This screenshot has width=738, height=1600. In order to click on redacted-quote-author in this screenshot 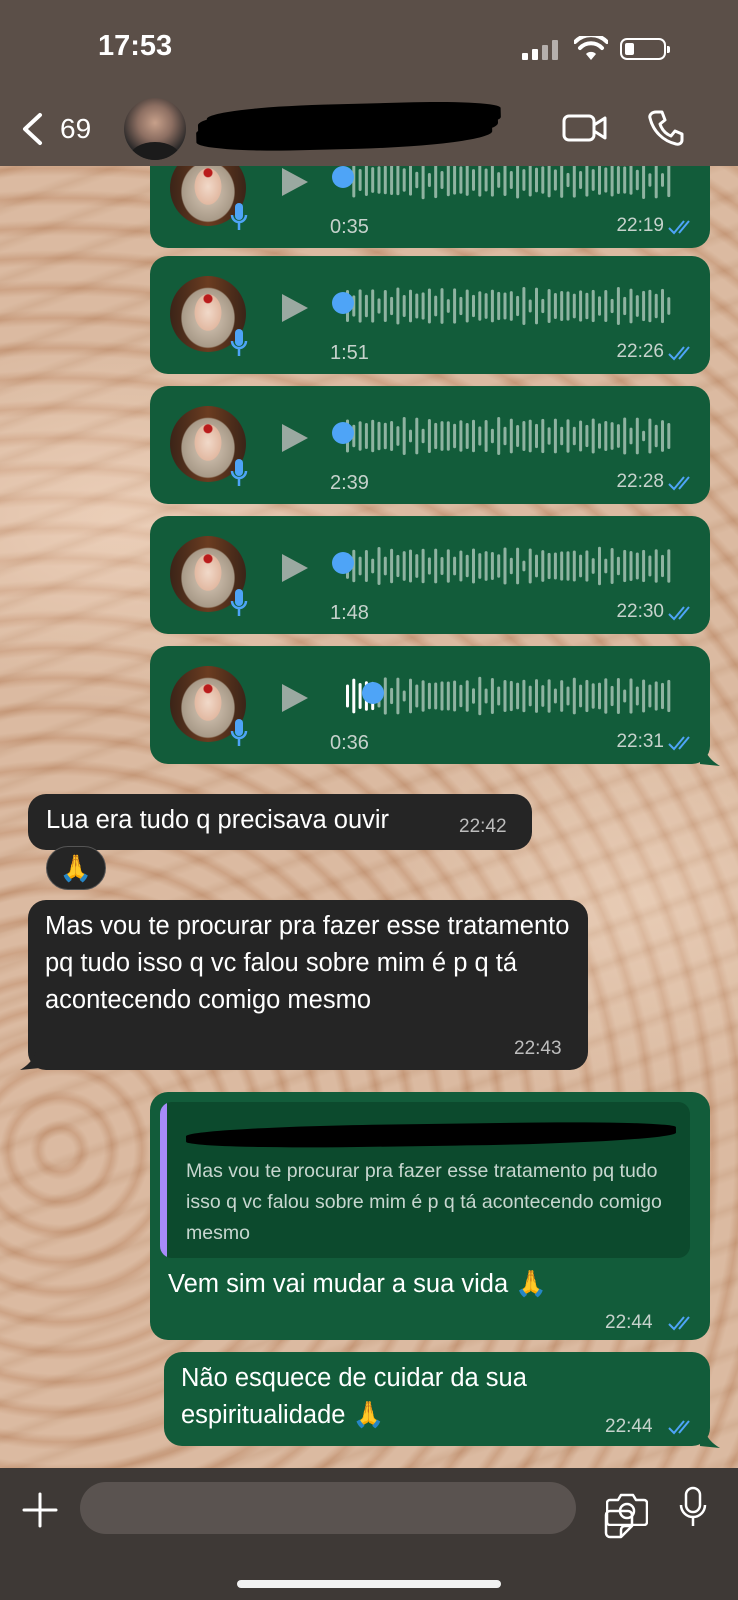, I will do `click(431, 1135)`.